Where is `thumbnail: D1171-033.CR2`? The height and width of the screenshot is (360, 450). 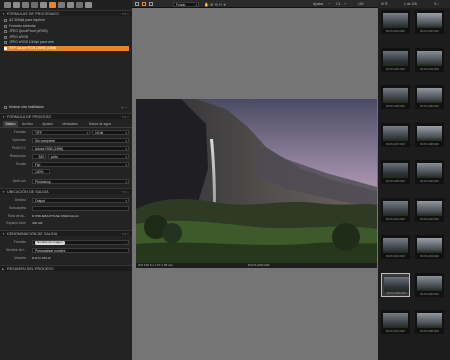
thumbnail: D1171-033.CR2 is located at coordinates (395, 59).